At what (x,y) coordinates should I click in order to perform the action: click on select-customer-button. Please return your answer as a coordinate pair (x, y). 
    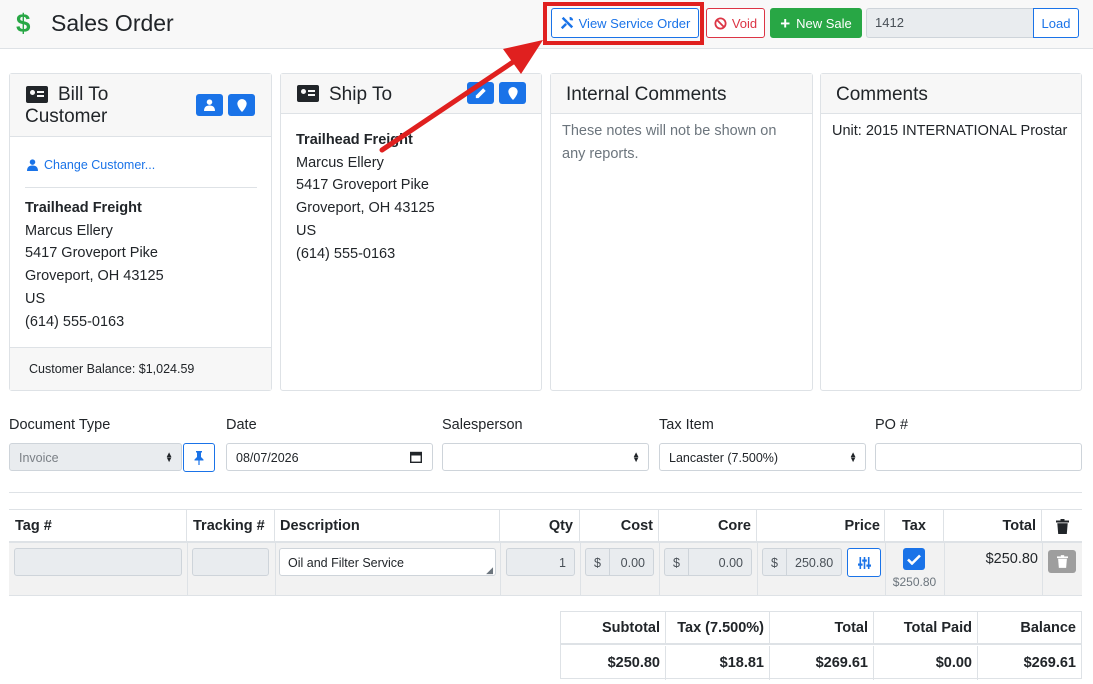
    Looking at the image, I should click on (209, 105).